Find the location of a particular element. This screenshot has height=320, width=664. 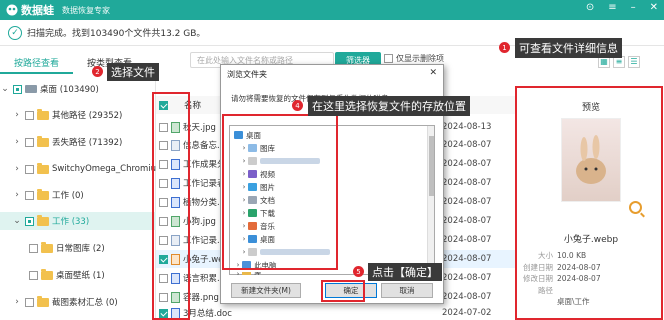

library-icon is located at coordinates (246, 273).